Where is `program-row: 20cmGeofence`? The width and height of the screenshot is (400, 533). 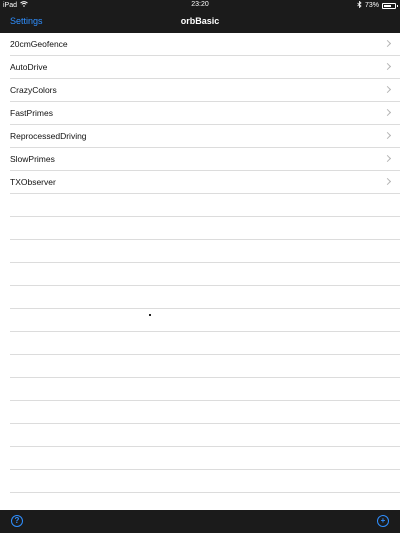
program-row: 20cmGeofence is located at coordinates (205, 44).